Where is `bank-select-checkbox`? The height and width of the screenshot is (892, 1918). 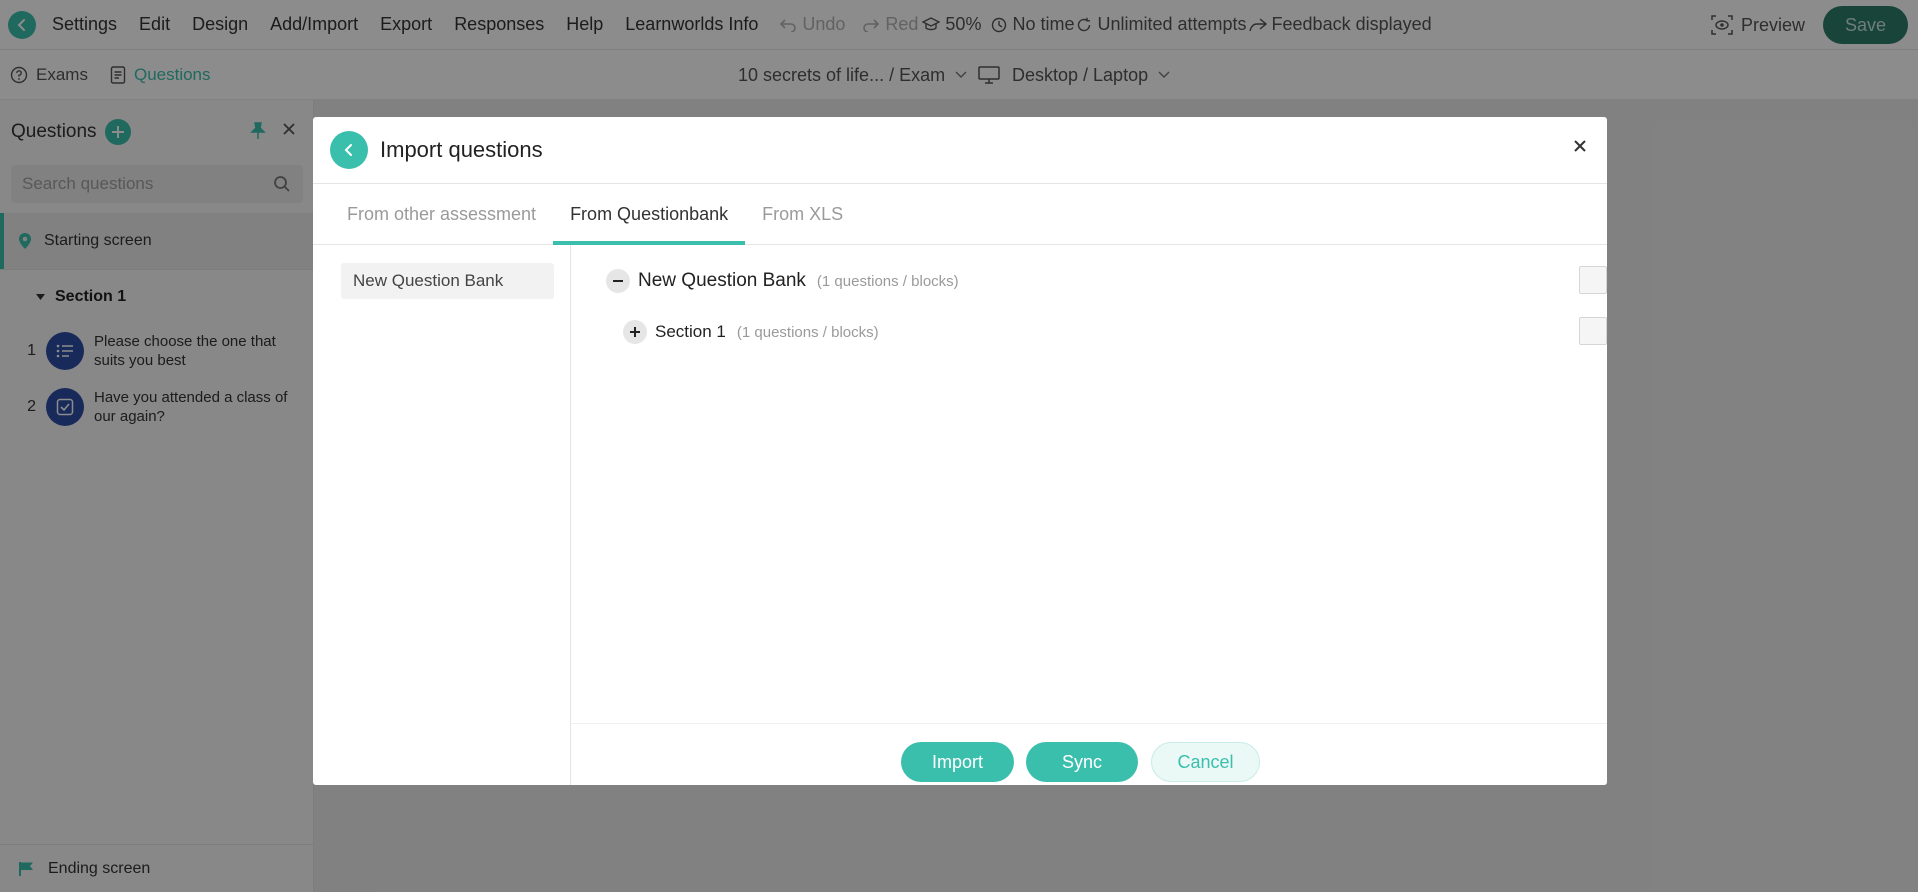
bank-select-checkbox is located at coordinates (1593, 280).